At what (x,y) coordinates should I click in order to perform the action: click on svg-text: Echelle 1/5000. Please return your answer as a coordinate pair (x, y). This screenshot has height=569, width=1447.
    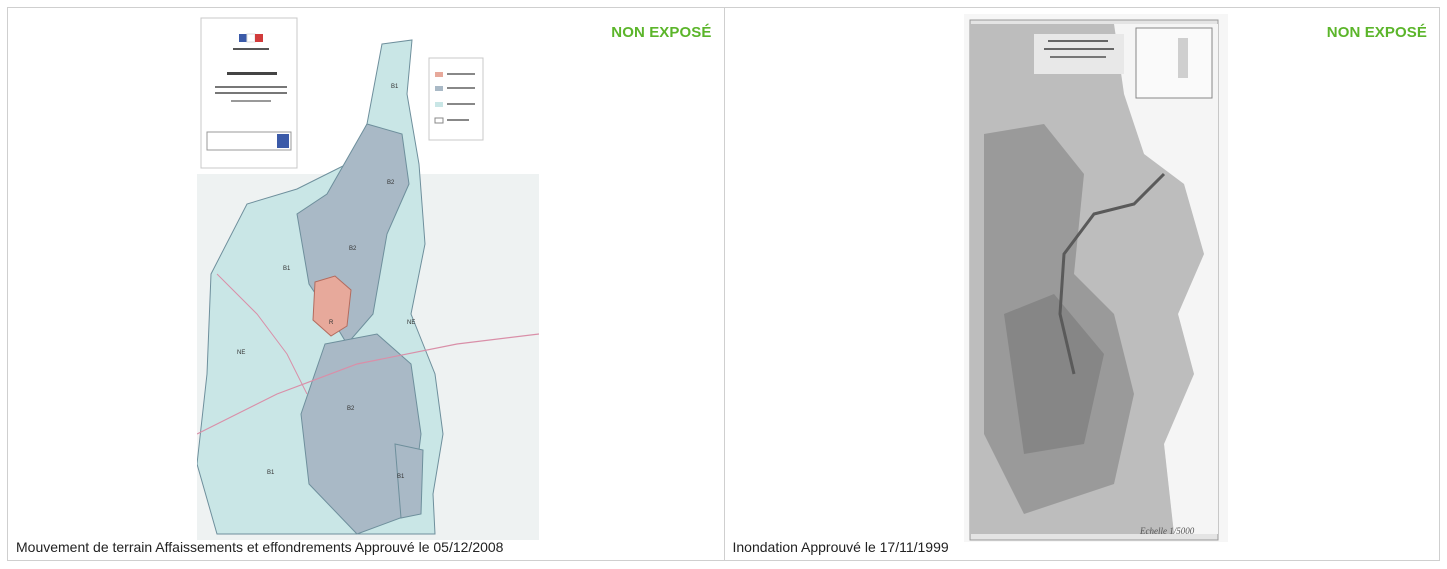
    Looking at the image, I should click on (1167, 531).